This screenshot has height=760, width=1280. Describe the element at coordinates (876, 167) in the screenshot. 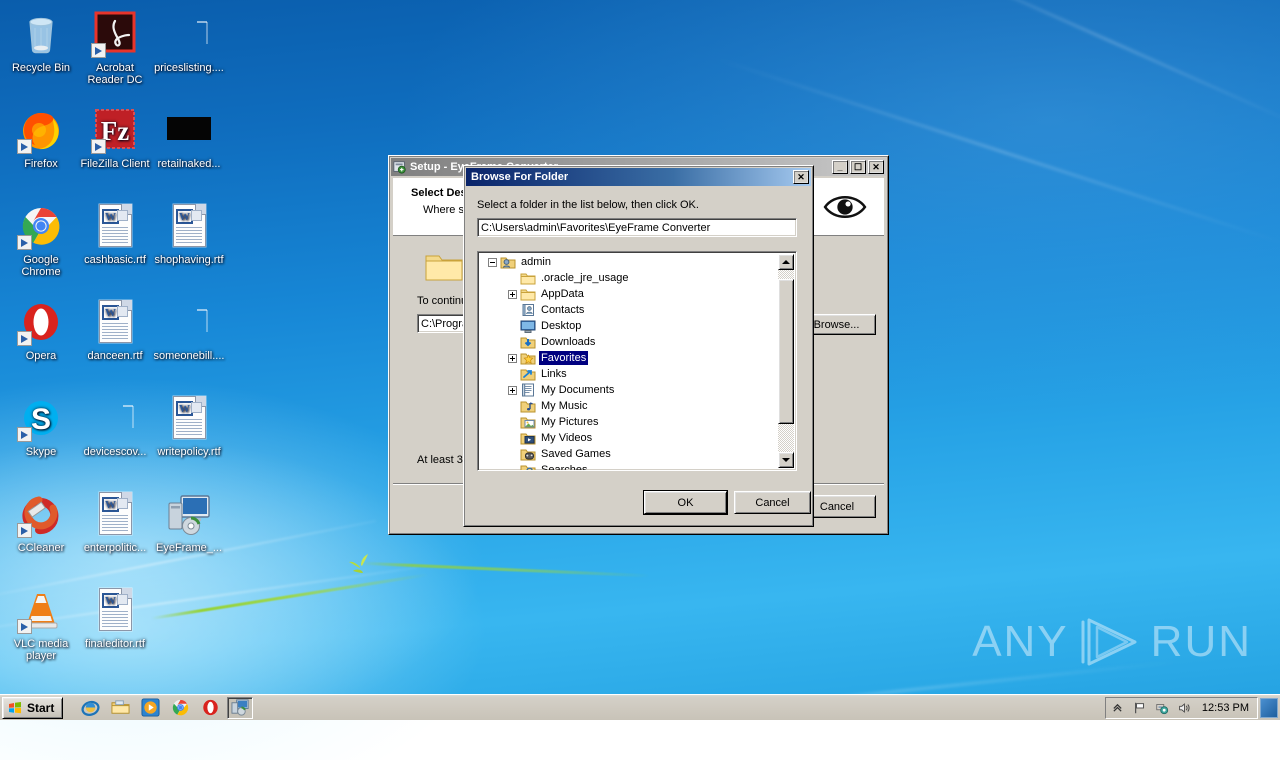

I see `setup-close-button: ✕` at that location.